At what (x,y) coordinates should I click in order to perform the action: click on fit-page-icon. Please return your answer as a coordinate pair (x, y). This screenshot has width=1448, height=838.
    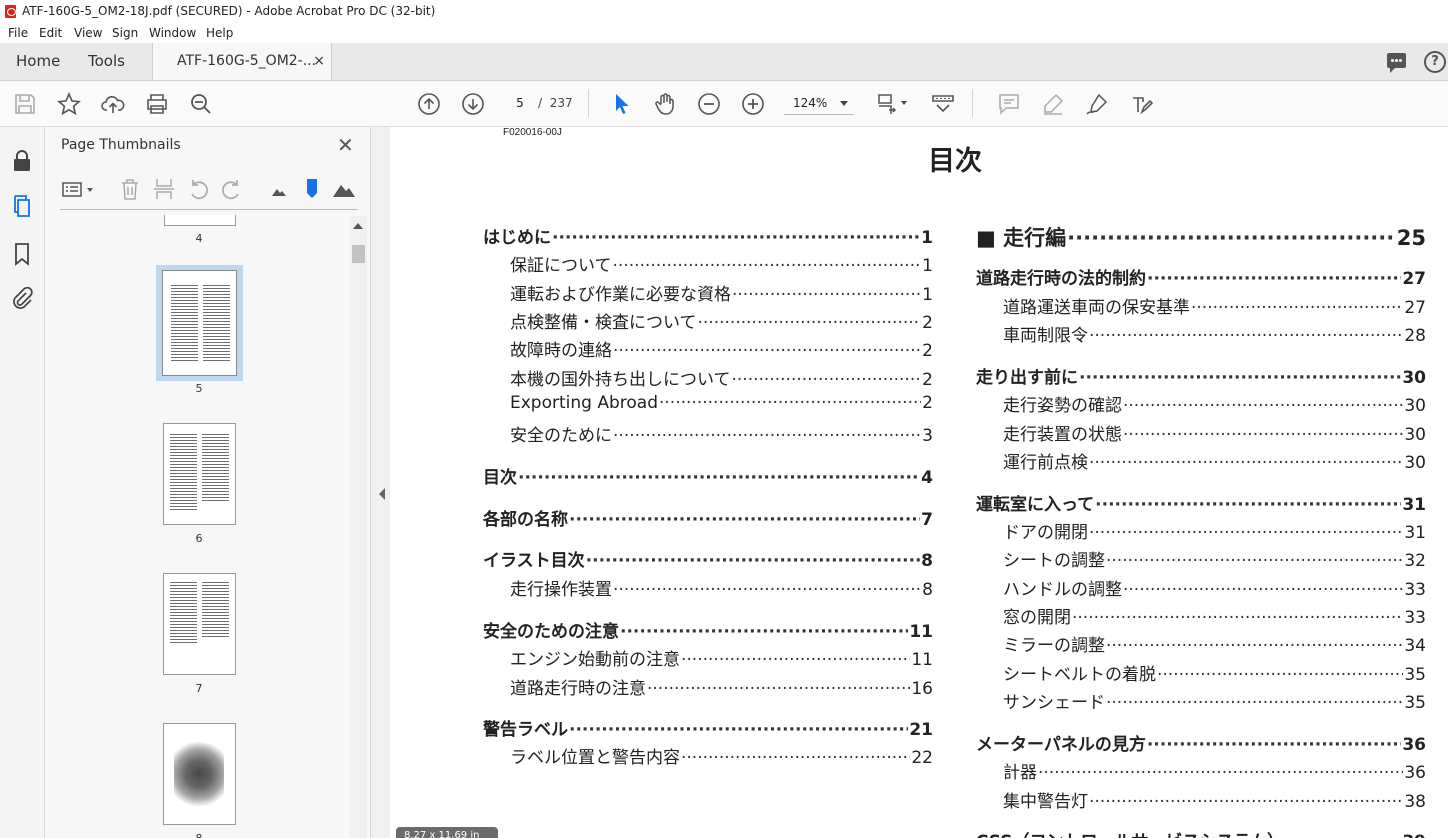
    Looking at the image, I should click on (887, 104).